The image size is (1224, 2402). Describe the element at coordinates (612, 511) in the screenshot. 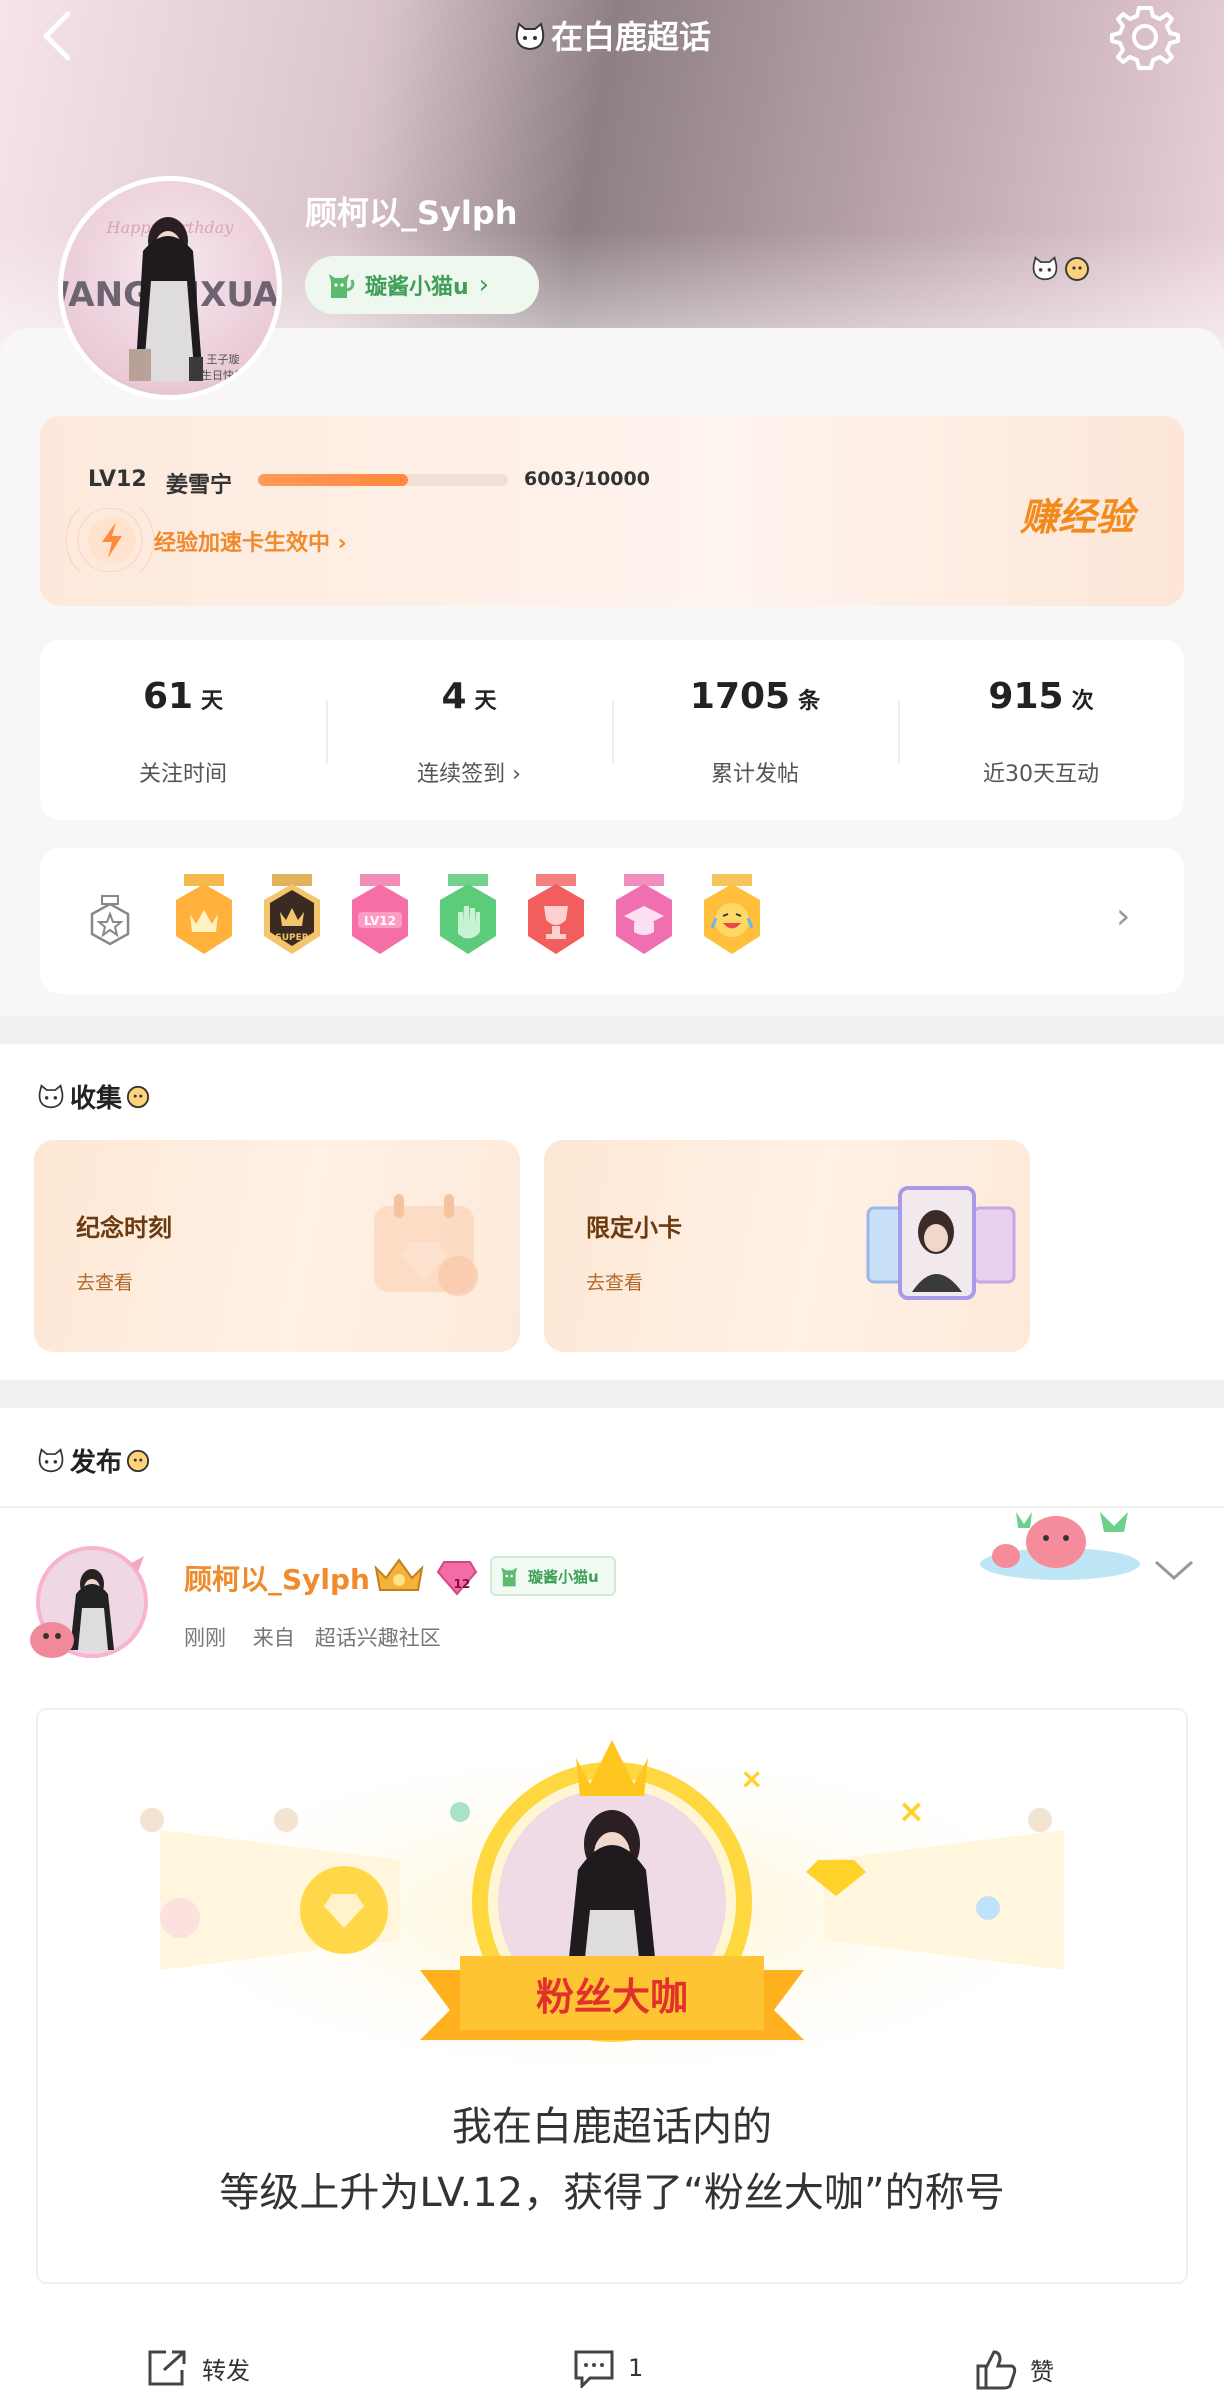

I see `level-card` at that location.